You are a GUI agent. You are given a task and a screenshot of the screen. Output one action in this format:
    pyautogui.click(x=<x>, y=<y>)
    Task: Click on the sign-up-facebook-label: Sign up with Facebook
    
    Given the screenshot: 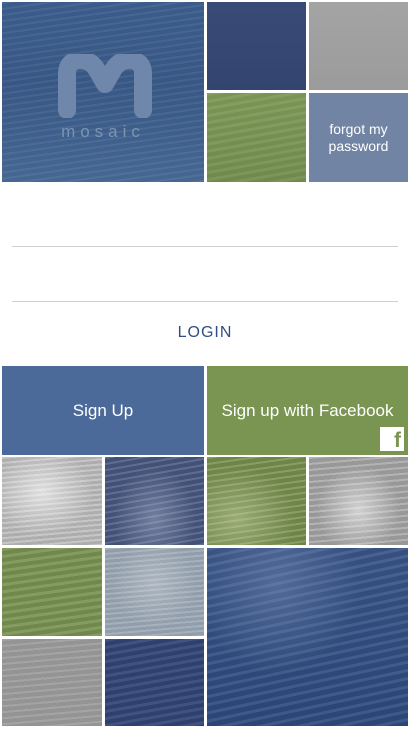 What is the action you would take?
    pyautogui.click(x=307, y=410)
    